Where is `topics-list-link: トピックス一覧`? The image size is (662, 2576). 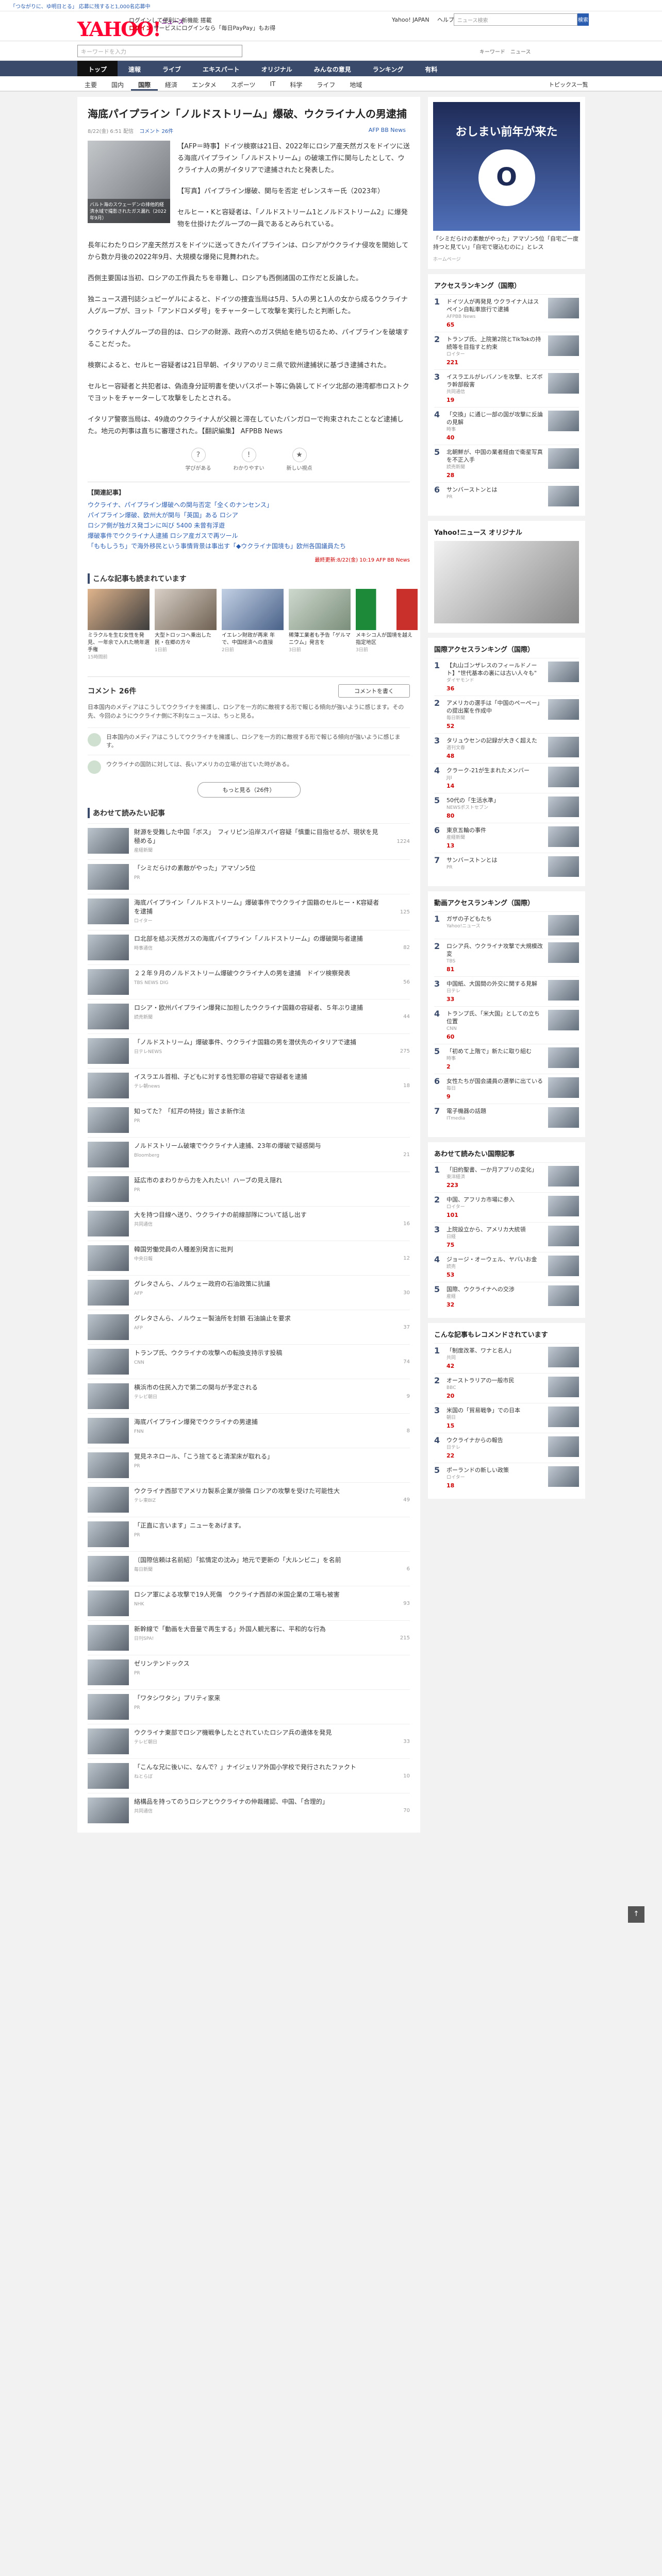
topics-list-link: トピックス一覧 is located at coordinates (568, 84).